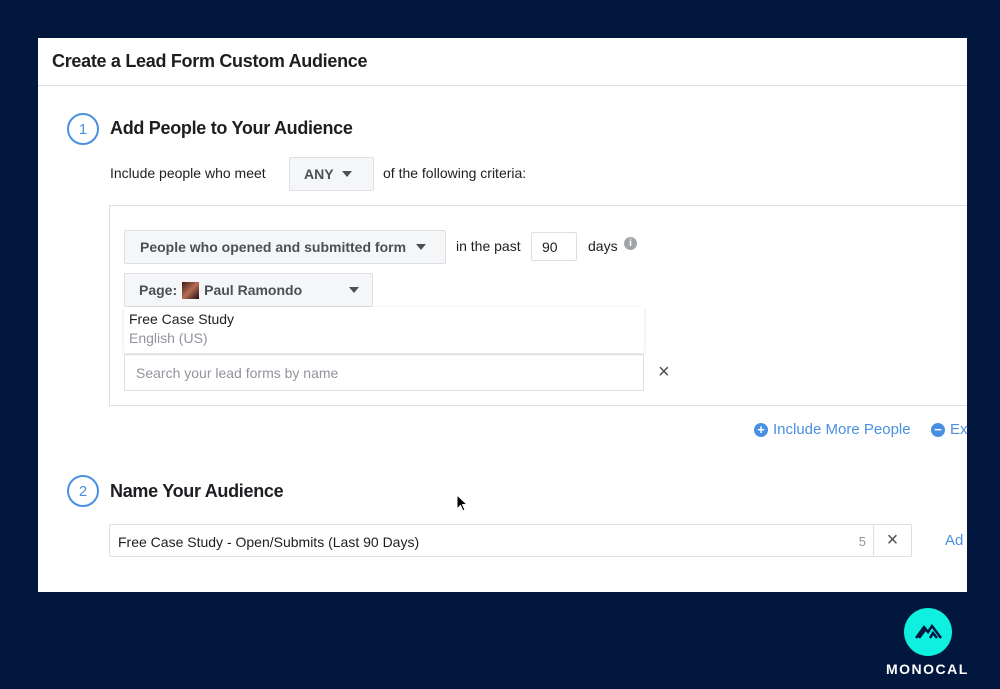  What do you see at coordinates (664, 372) in the screenshot?
I see `clear-search-icon: ×` at bounding box center [664, 372].